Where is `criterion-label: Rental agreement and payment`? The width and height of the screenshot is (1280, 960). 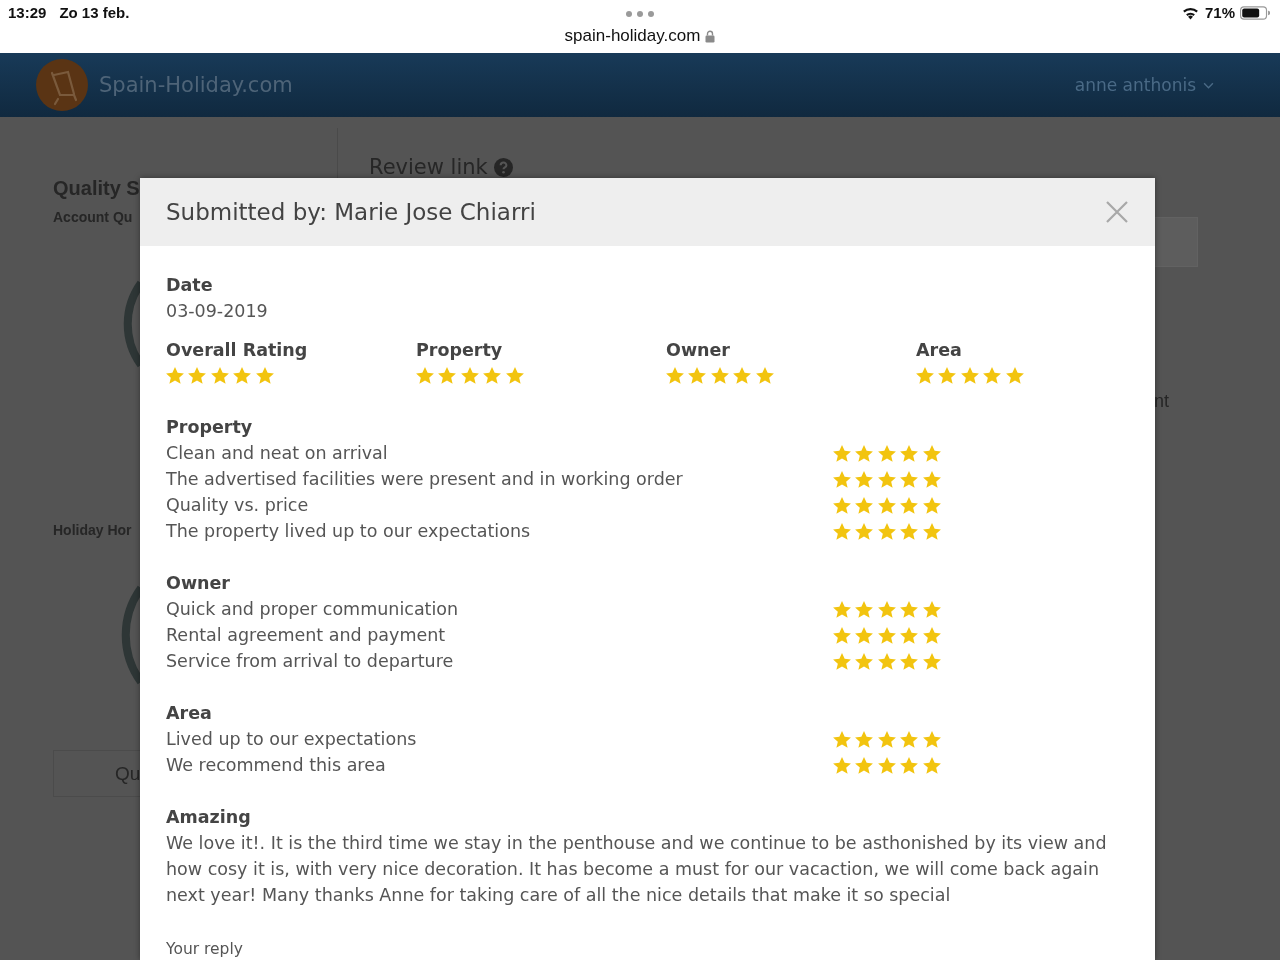
criterion-label: Rental agreement and payment is located at coordinates (306, 635).